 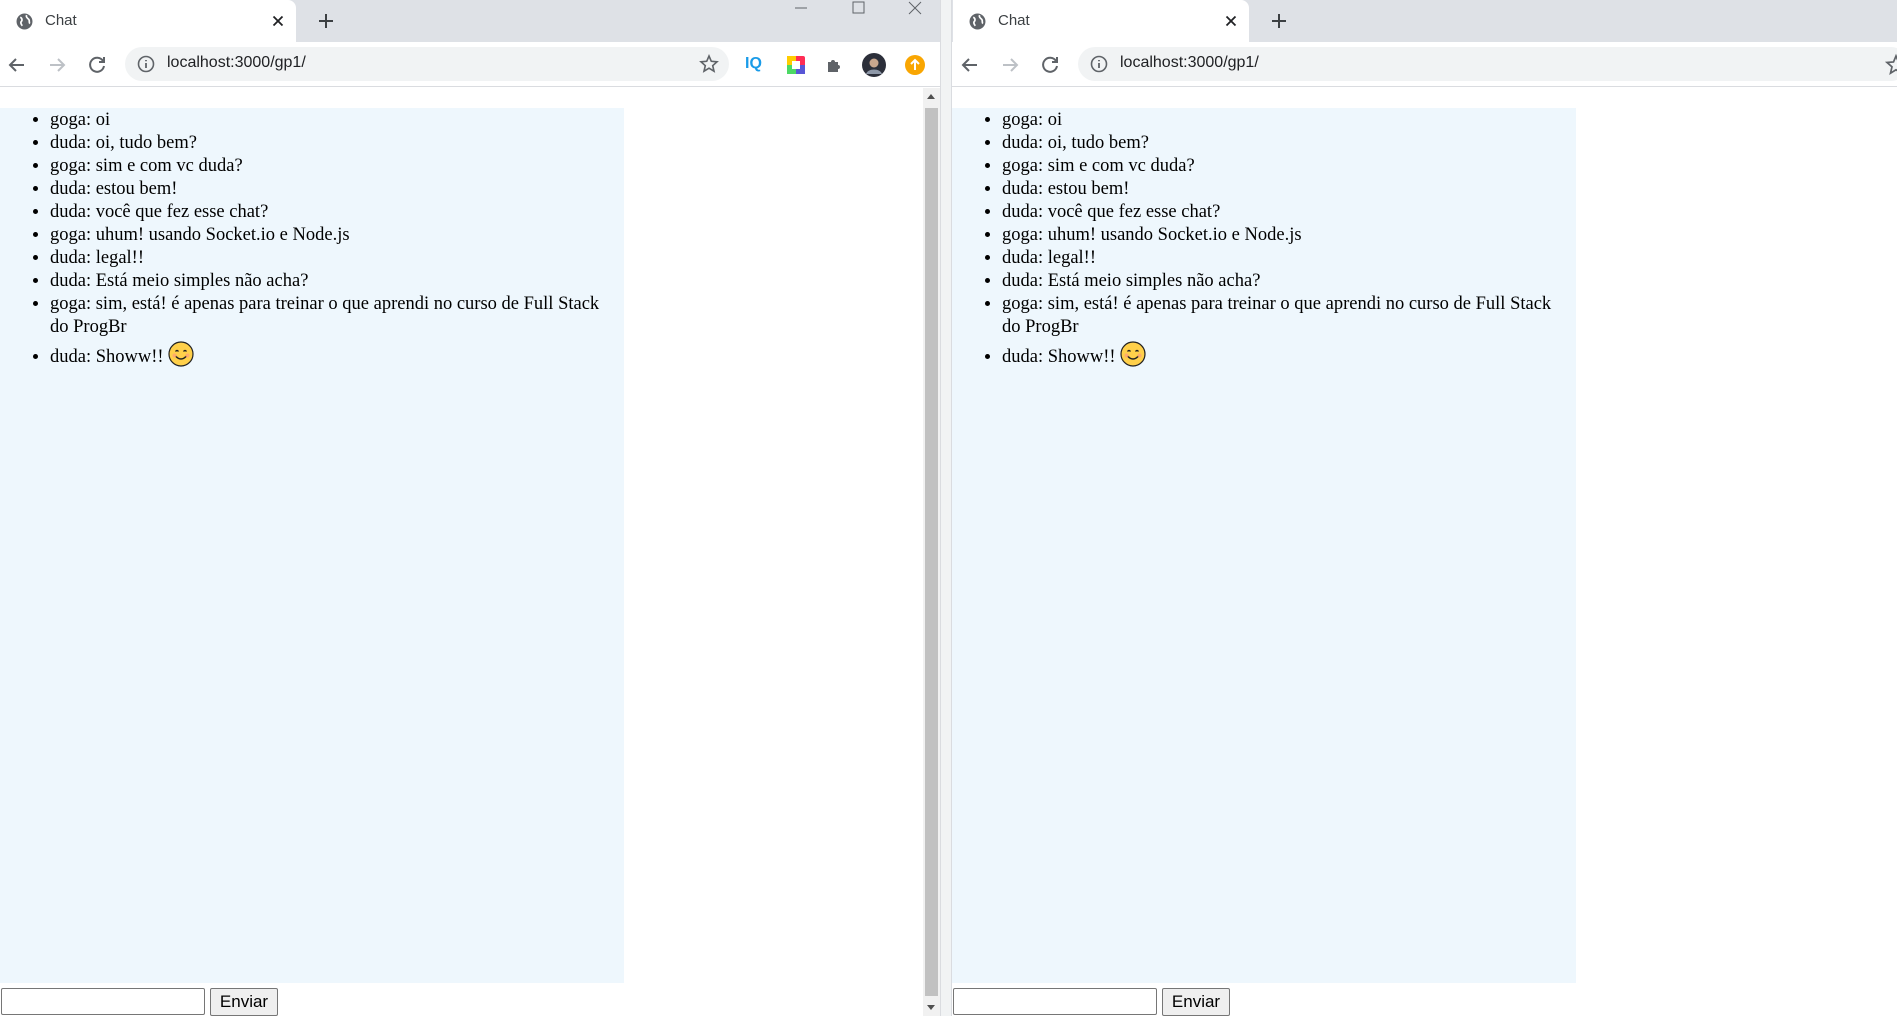 I want to click on browser-toolbar: localhost:3000/gp1/ IQ, so click(x=470, y=64).